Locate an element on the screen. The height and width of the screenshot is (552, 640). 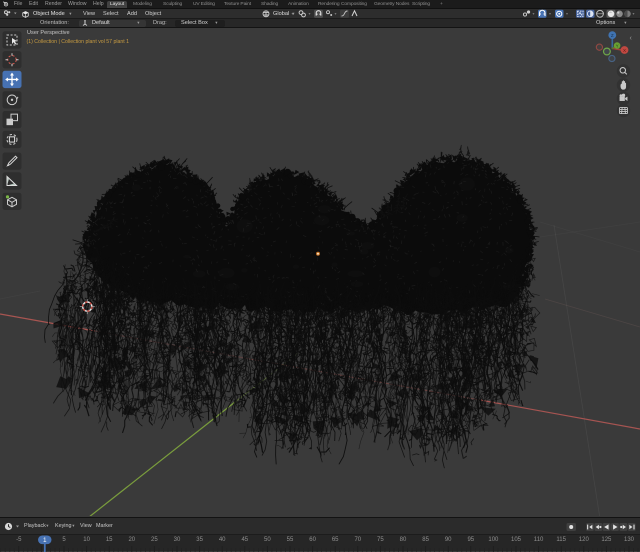
svg-text: 1 is located at coordinates (45, 540).